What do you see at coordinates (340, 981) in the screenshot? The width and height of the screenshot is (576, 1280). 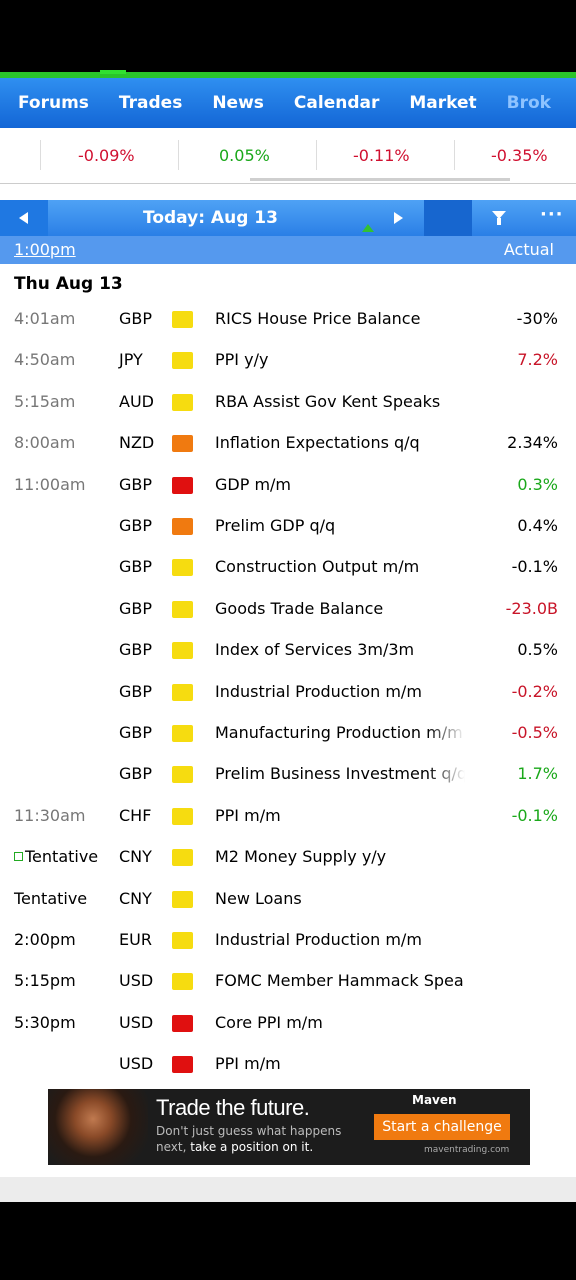 I see `event-title: FOMC Member Hammack Speaks` at bounding box center [340, 981].